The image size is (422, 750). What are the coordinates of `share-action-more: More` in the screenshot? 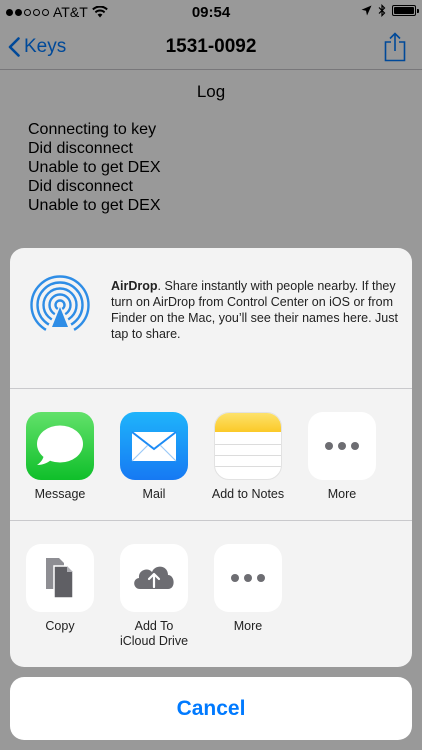 It's located at (248, 589).